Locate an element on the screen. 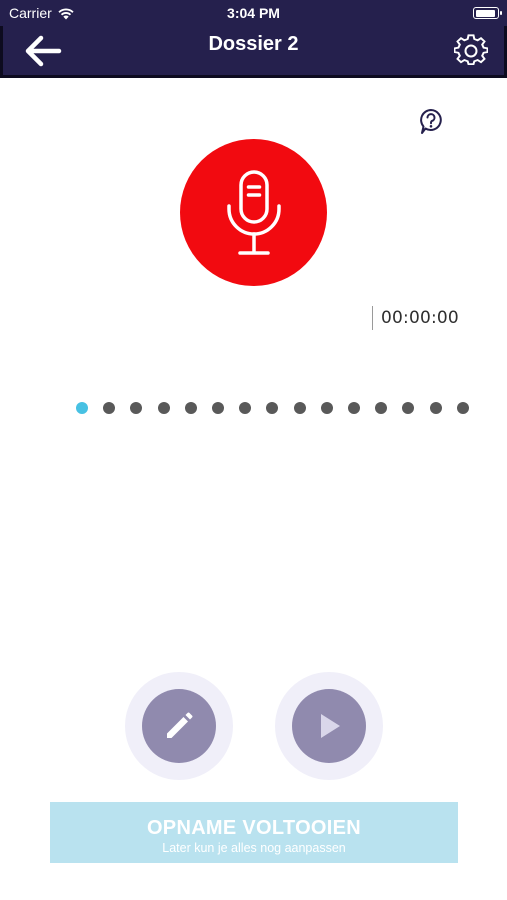 The image size is (507, 900). gear-icon is located at coordinates (471, 50).